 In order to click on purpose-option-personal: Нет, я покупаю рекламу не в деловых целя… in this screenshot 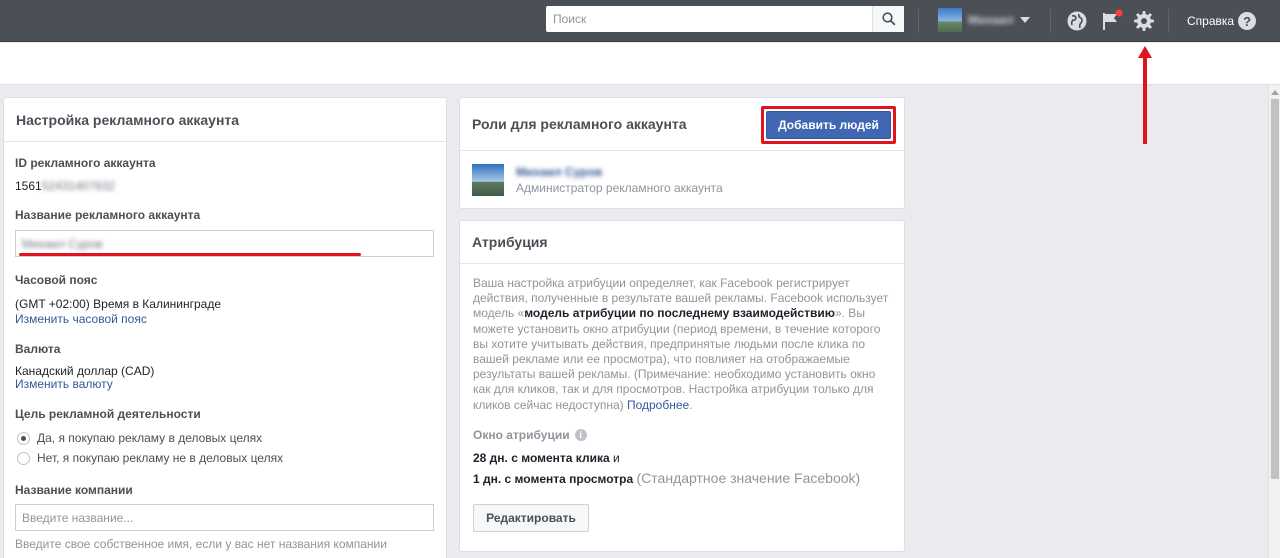, I will do `click(150, 458)`.